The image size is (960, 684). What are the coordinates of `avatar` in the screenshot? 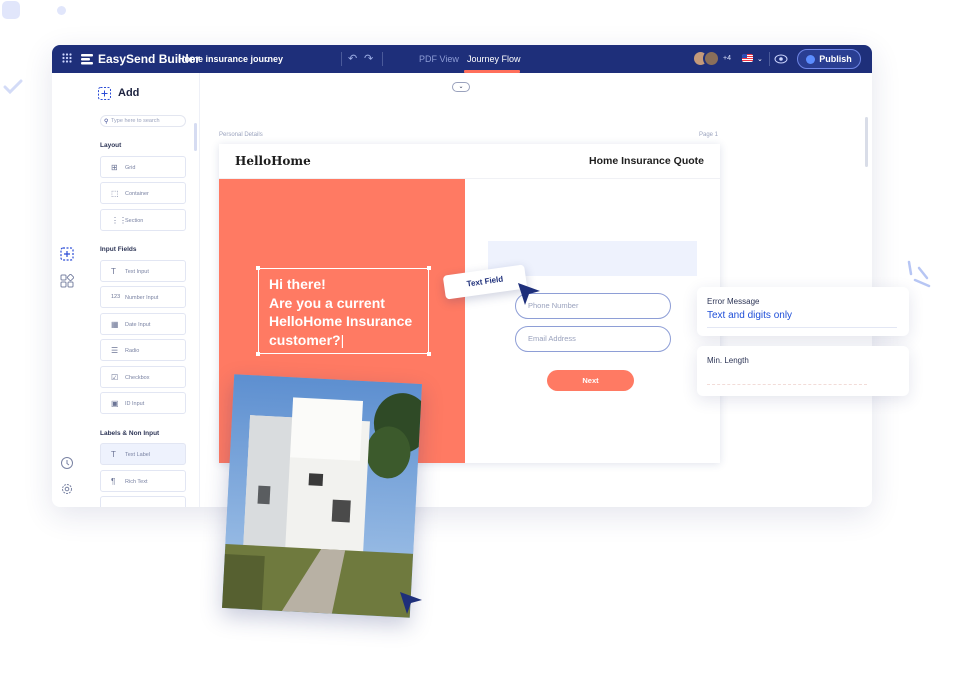 It's located at (711, 58).